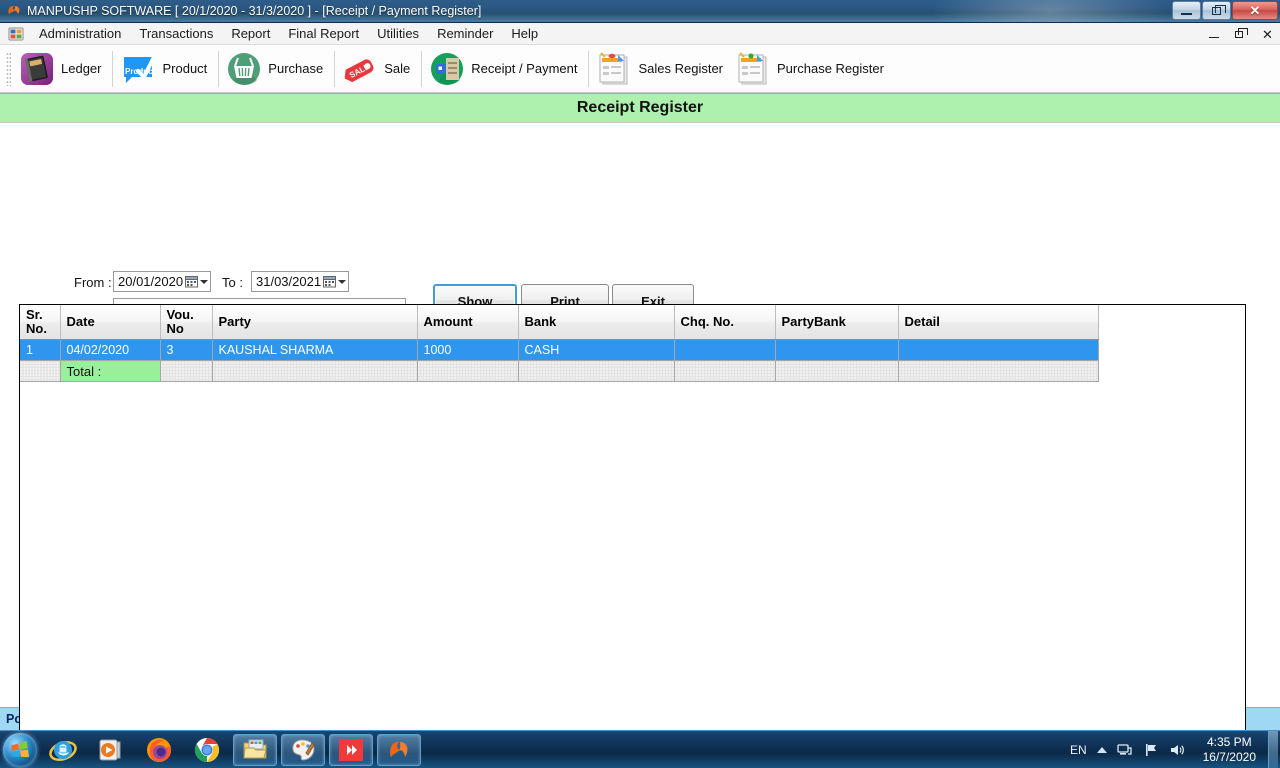 The width and height of the screenshot is (1280, 768). I want to click on toolbar-grip, so click(8, 68).